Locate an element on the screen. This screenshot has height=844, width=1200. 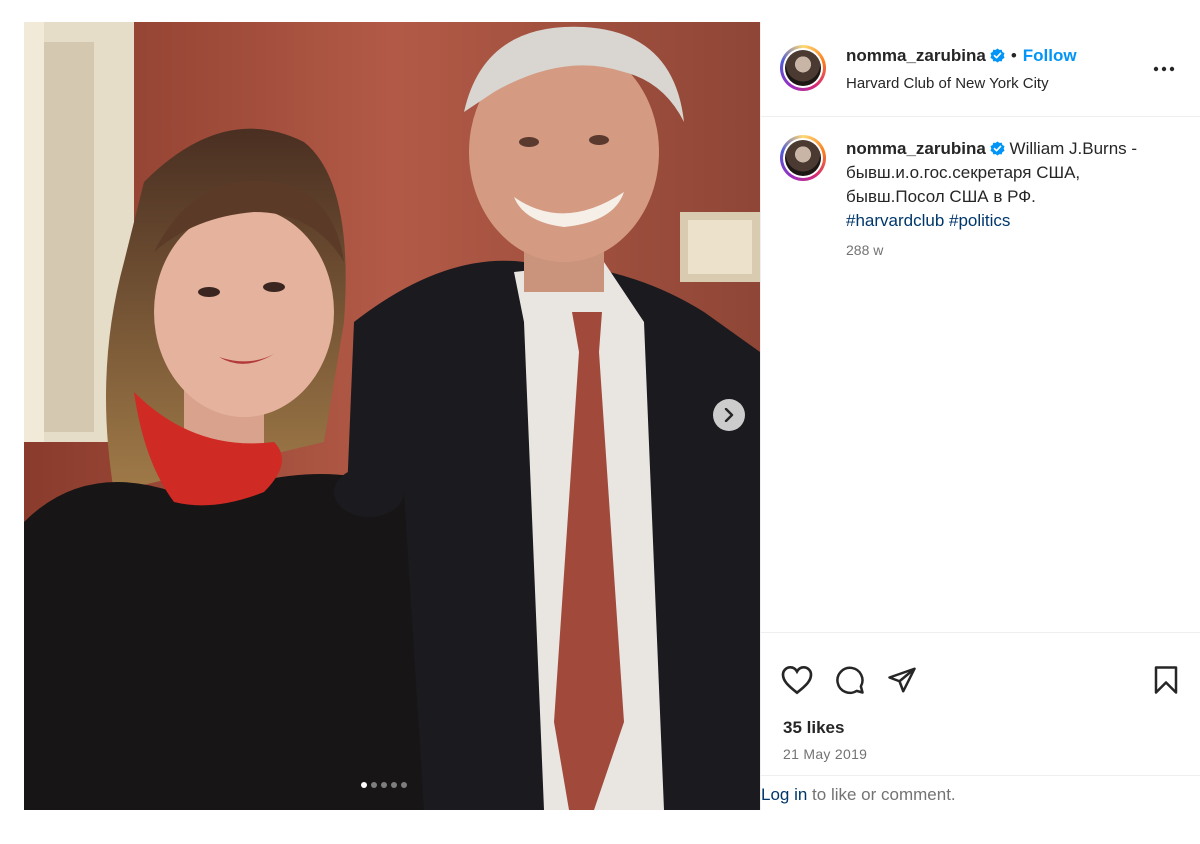
post-date: 21 May 2019 is located at coordinates (825, 754).